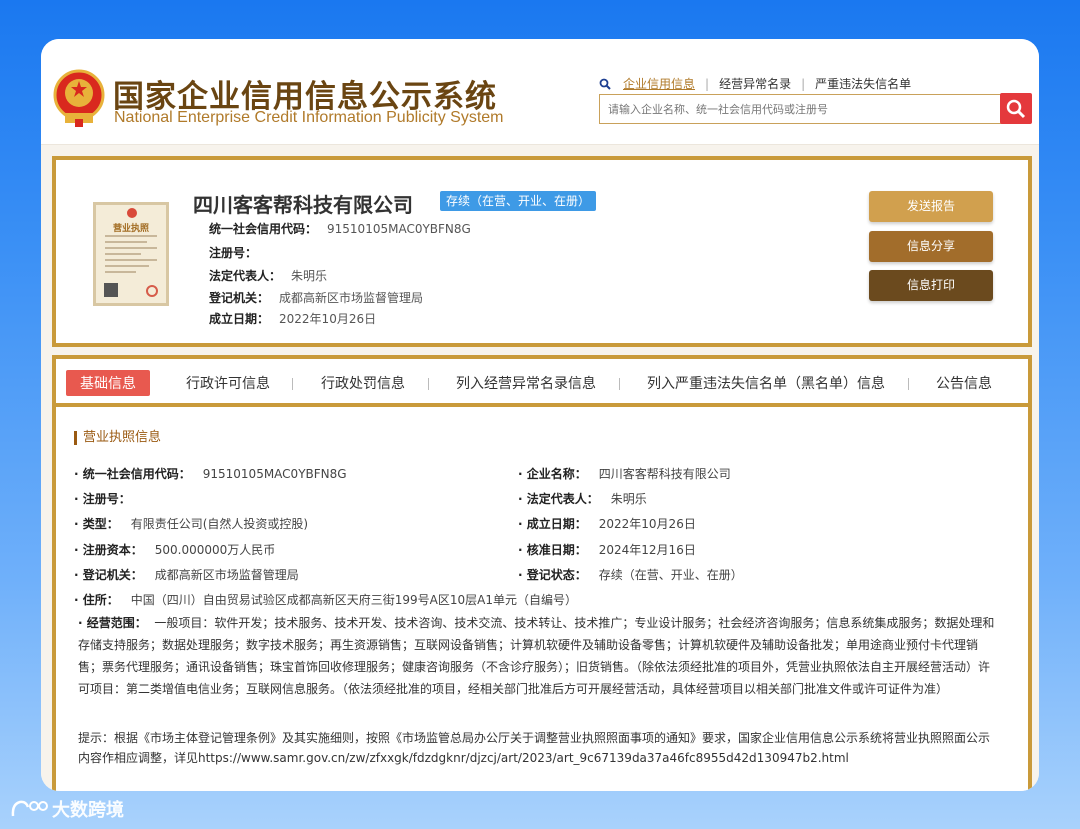  Describe the element at coordinates (755, 83) in the screenshot. I see `link-abnormal-list: 经营异常名录` at that location.